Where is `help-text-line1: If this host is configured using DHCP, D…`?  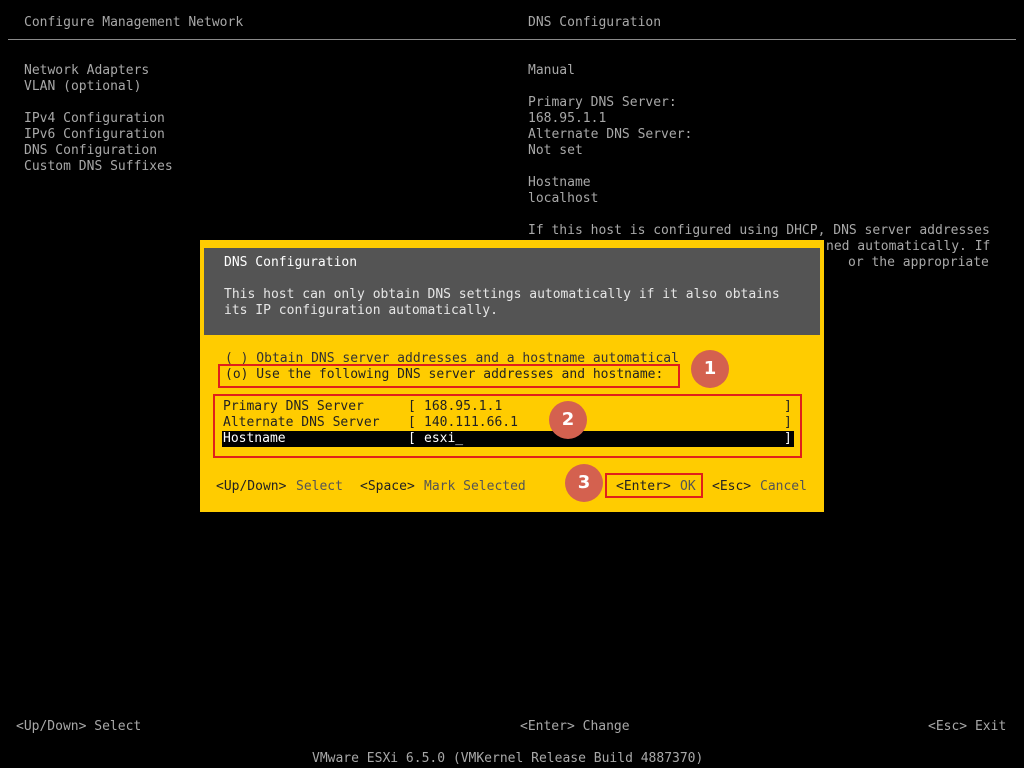 help-text-line1: If this host is configured using DHCP, D… is located at coordinates (759, 230).